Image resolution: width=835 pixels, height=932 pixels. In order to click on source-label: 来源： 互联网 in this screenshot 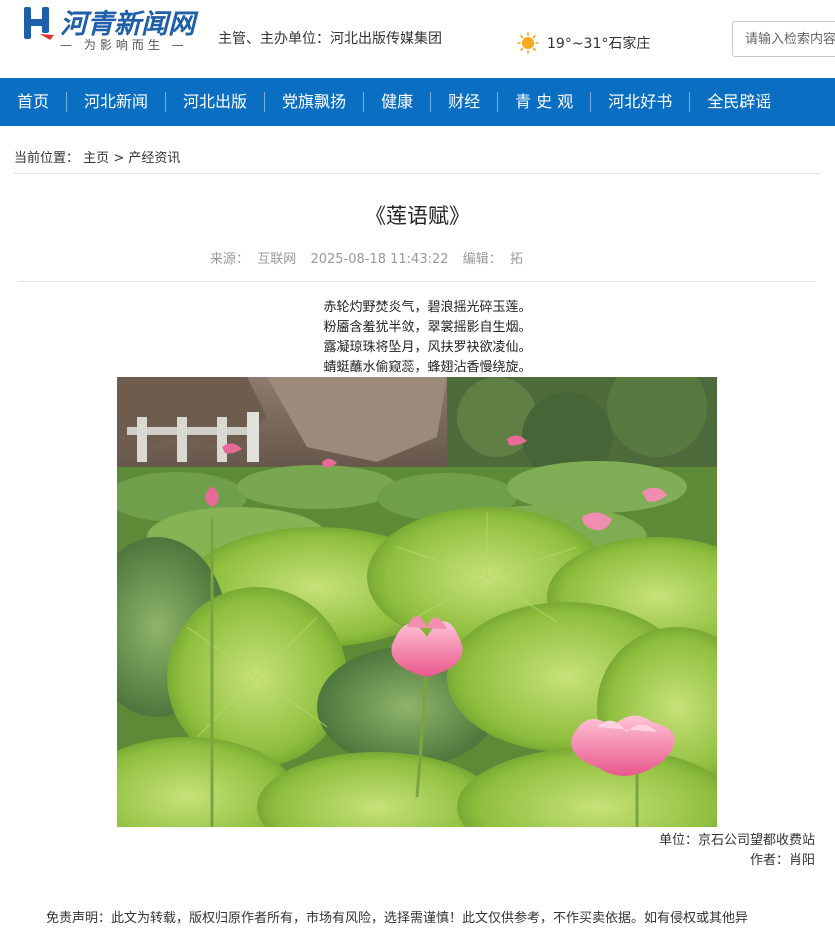, I will do `click(253, 259)`.